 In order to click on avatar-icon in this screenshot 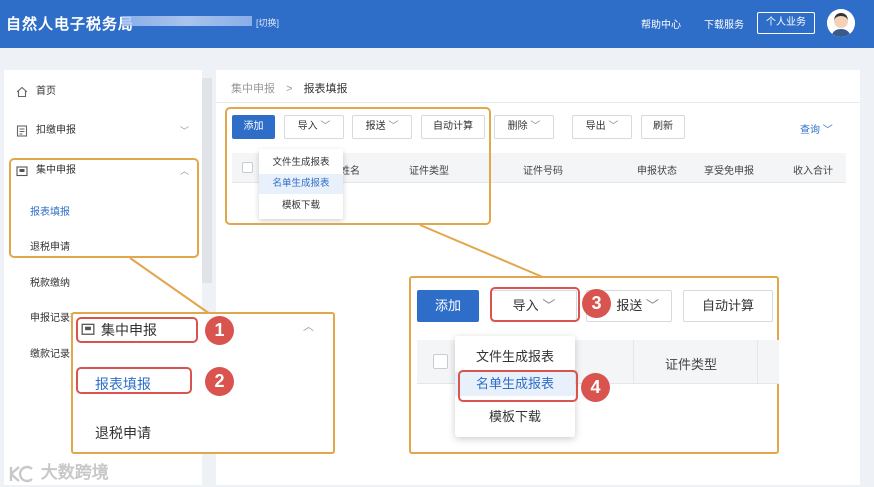, I will do `click(841, 23)`.